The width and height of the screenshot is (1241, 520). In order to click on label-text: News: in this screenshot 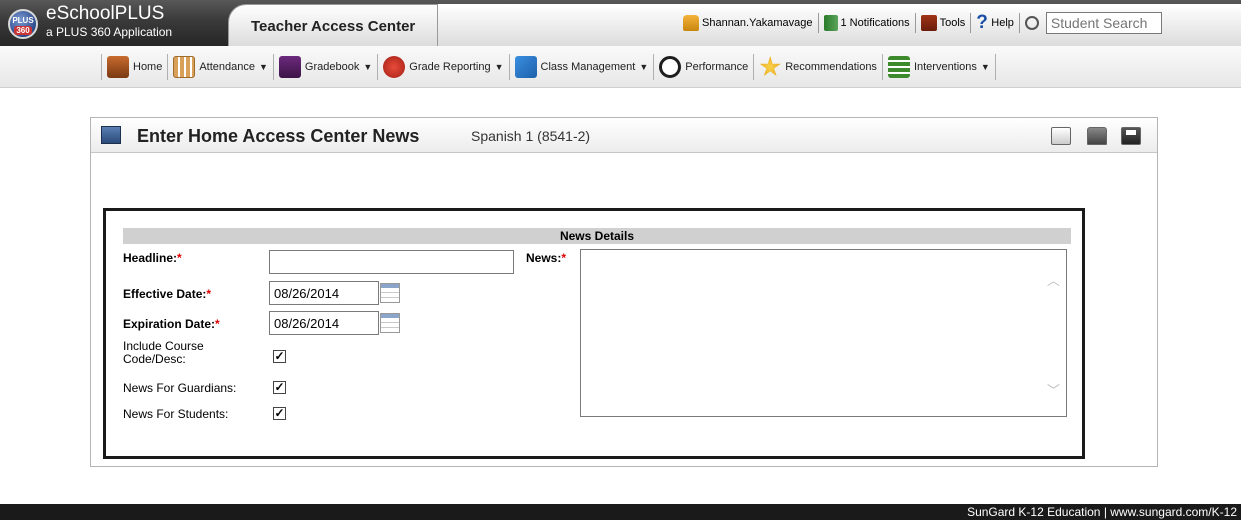, I will do `click(544, 258)`.